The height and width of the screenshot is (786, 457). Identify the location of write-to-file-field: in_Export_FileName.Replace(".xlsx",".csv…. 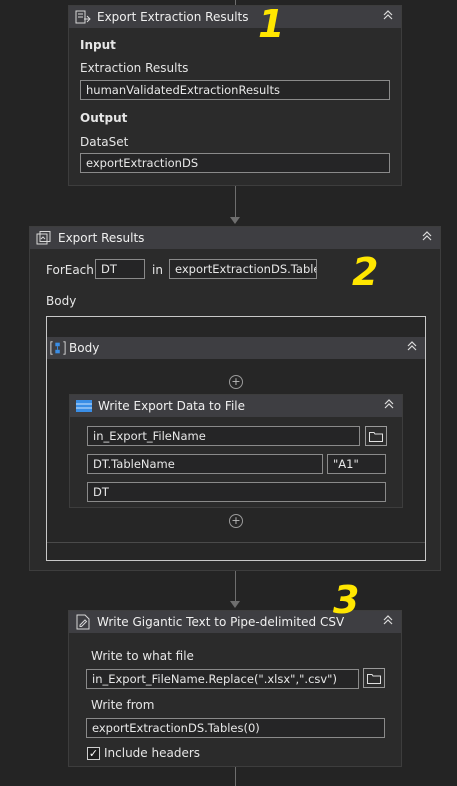
(222, 679).